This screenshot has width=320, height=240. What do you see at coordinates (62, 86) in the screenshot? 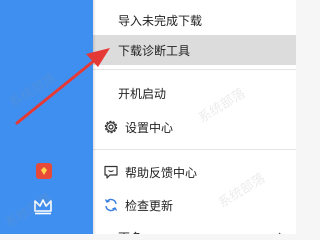
I see `annotation-arrow-icon` at bounding box center [62, 86].